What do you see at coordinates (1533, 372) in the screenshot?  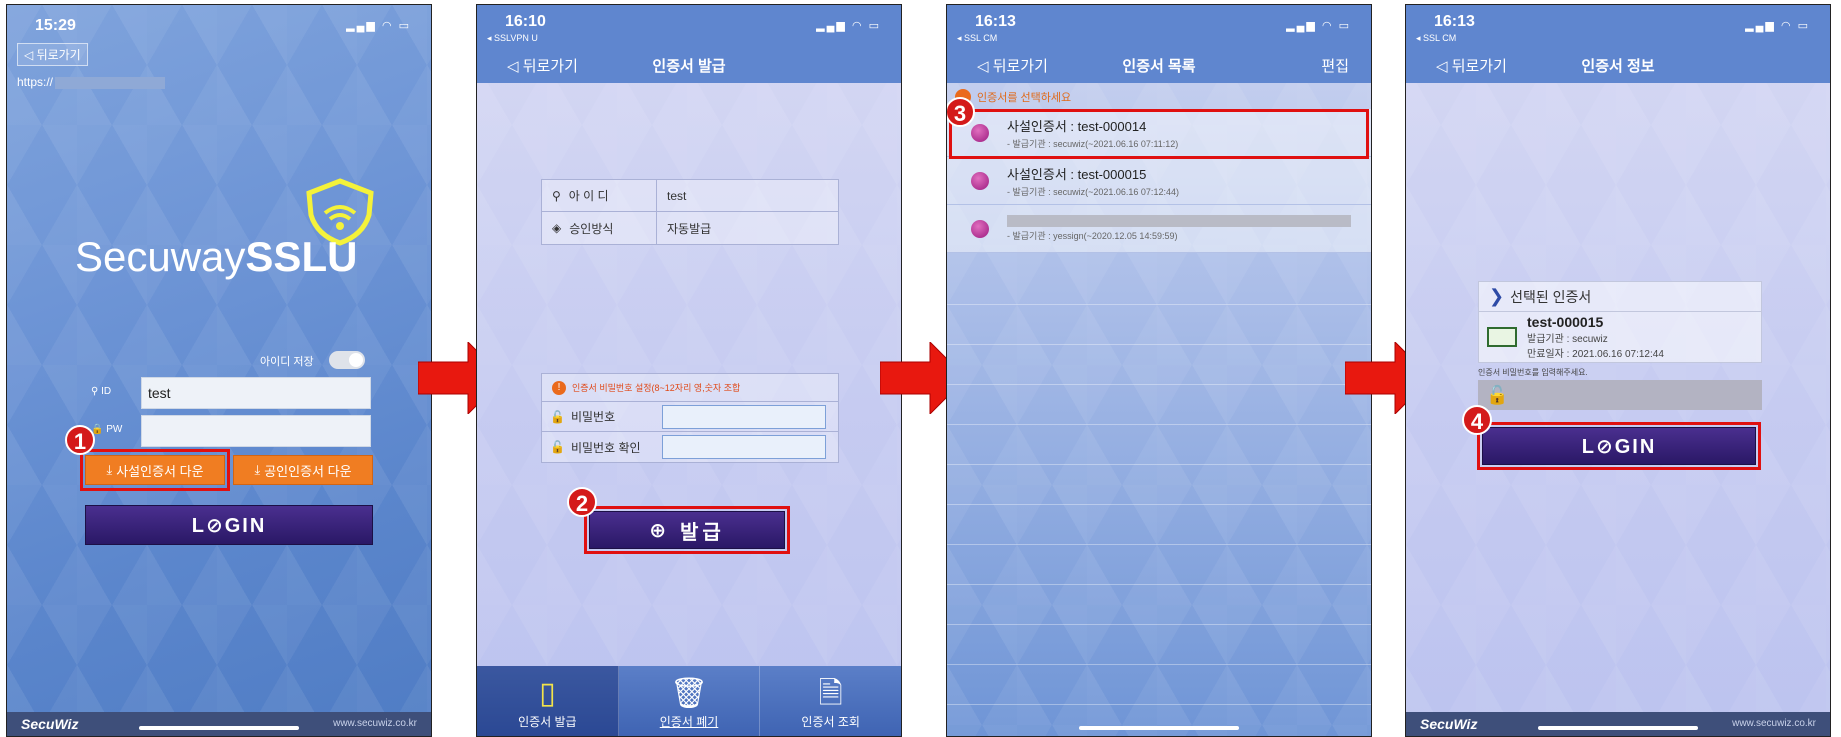 I see `password-hint: 인증서 비밀번호를 입력해주세요.` at bounding box center [1533, 372].